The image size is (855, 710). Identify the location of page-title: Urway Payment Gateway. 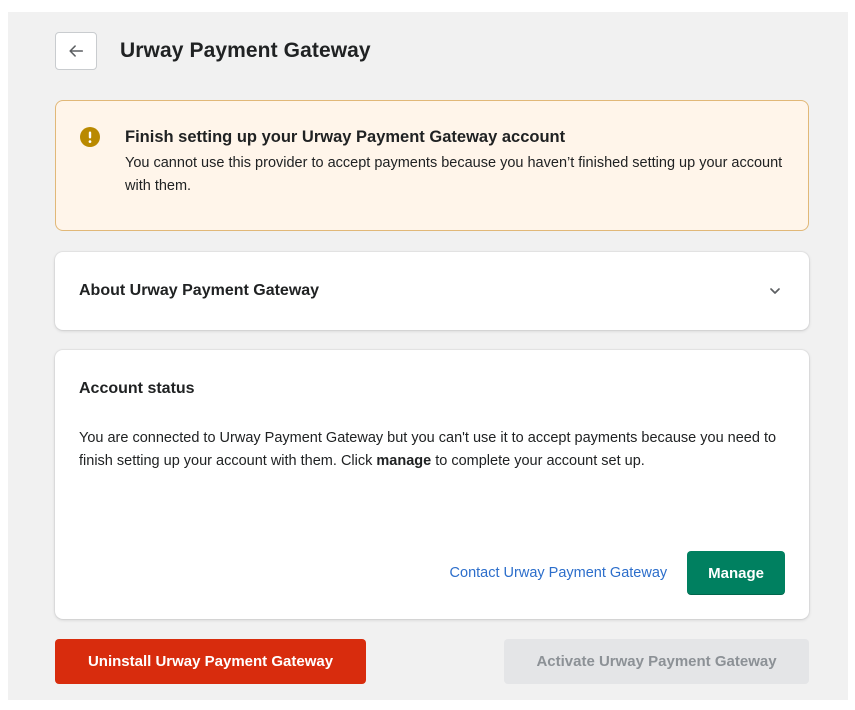
(245, 50).